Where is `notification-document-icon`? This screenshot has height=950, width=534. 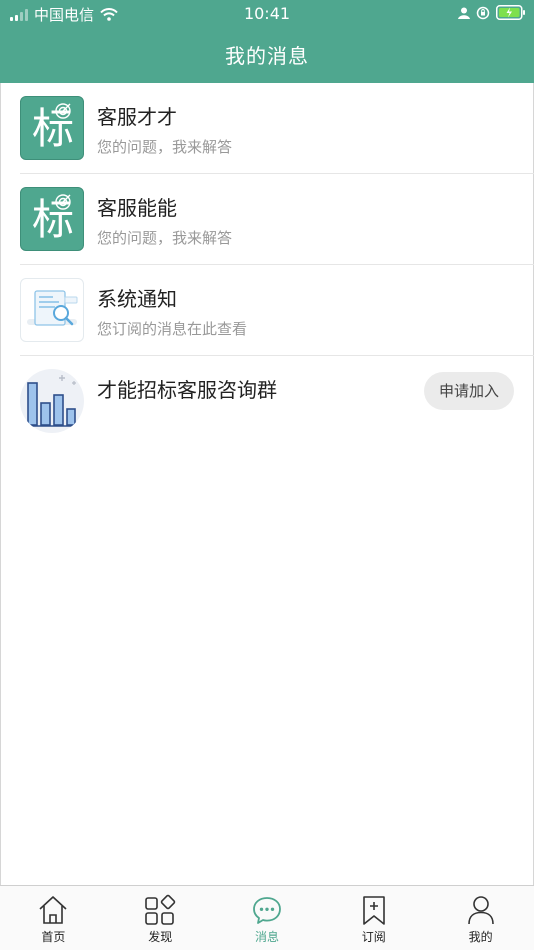
notification-document-icon is located at coordinates (52, 310).